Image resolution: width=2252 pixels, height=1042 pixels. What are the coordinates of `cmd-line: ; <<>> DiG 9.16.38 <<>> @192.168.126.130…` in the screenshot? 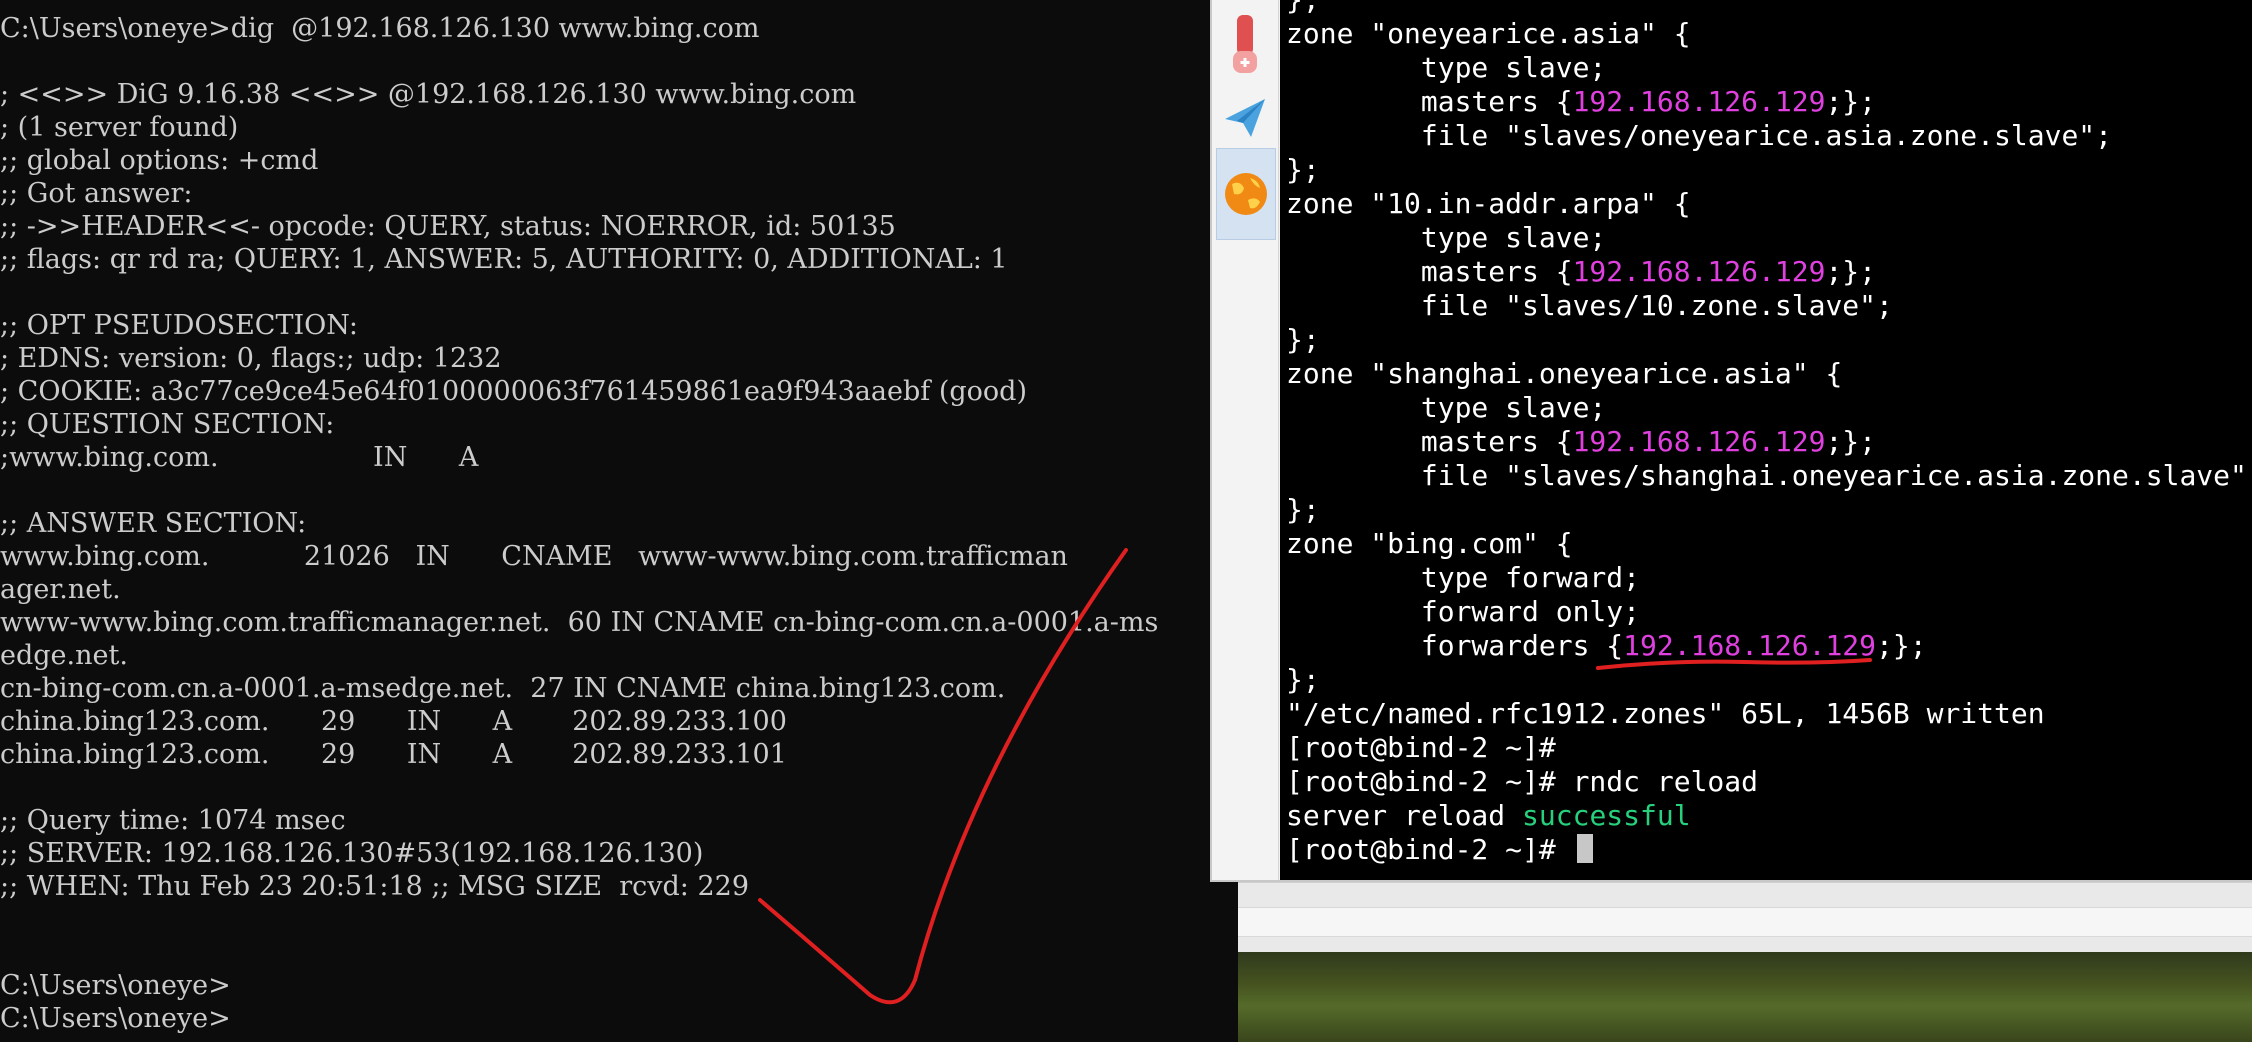 It's located at (428, 94).